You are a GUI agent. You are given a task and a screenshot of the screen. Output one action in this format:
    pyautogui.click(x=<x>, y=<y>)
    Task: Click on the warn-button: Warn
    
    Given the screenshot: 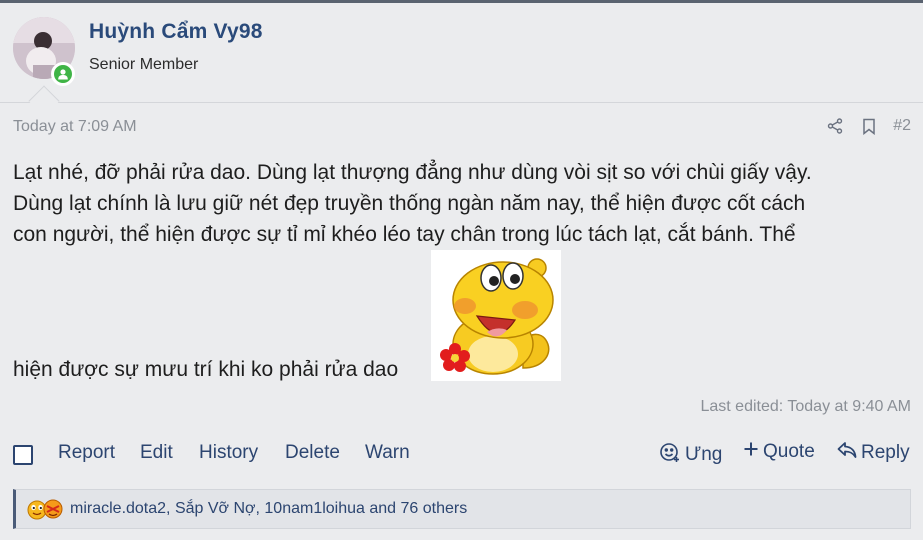 What is the action you would take?
    pyautogui.click(x=387, y=453)
    